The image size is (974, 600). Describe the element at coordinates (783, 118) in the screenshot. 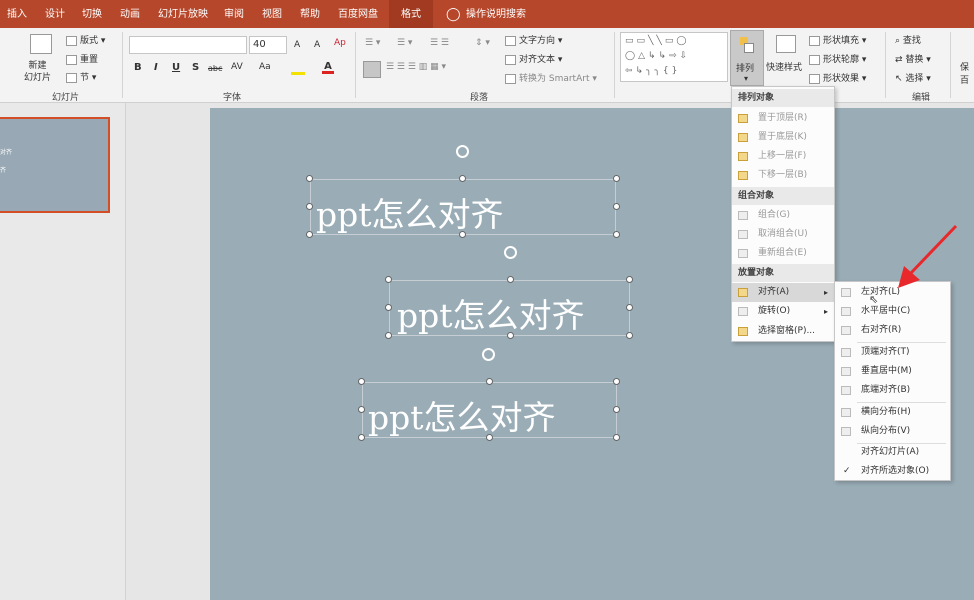

I see `bring-to-front-item: 置于顶层(R)` at that location.